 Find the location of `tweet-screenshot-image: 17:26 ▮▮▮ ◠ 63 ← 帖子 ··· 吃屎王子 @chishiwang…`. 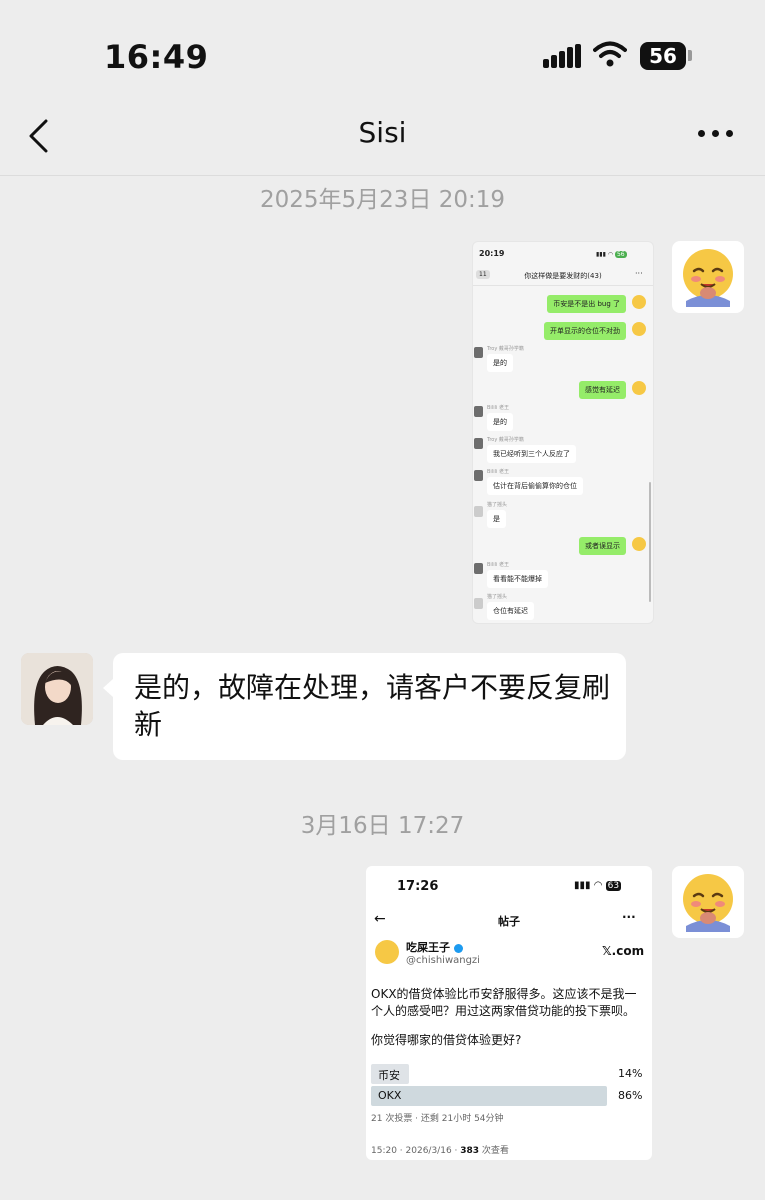

tweet-screenshot-image: 17:26 ▮▮▮ ◠ 63 ← 帖子 ··· 吃屎王子 @chishiwang… is located at coordinates (509, 1013).